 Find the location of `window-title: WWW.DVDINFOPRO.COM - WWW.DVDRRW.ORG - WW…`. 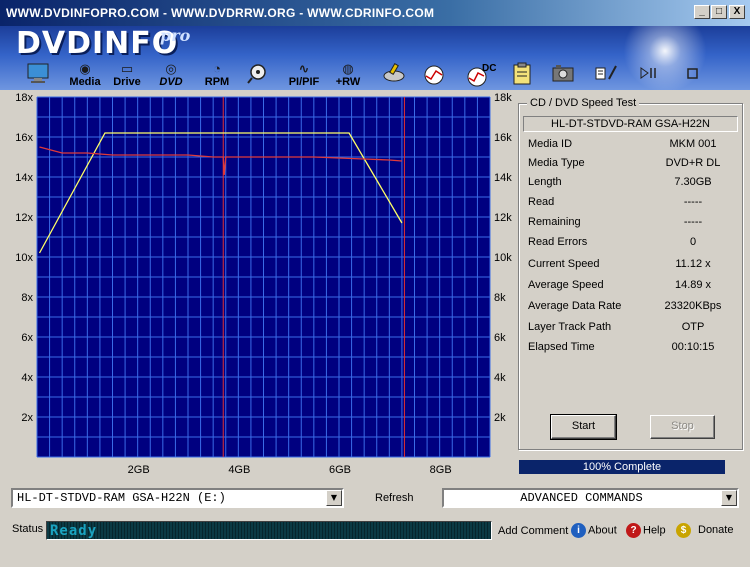

window-title: WWW.DVDINFOPRO.COM - WWW.DVDRRW.ORG - WW… is located at coordinates (220, 13).